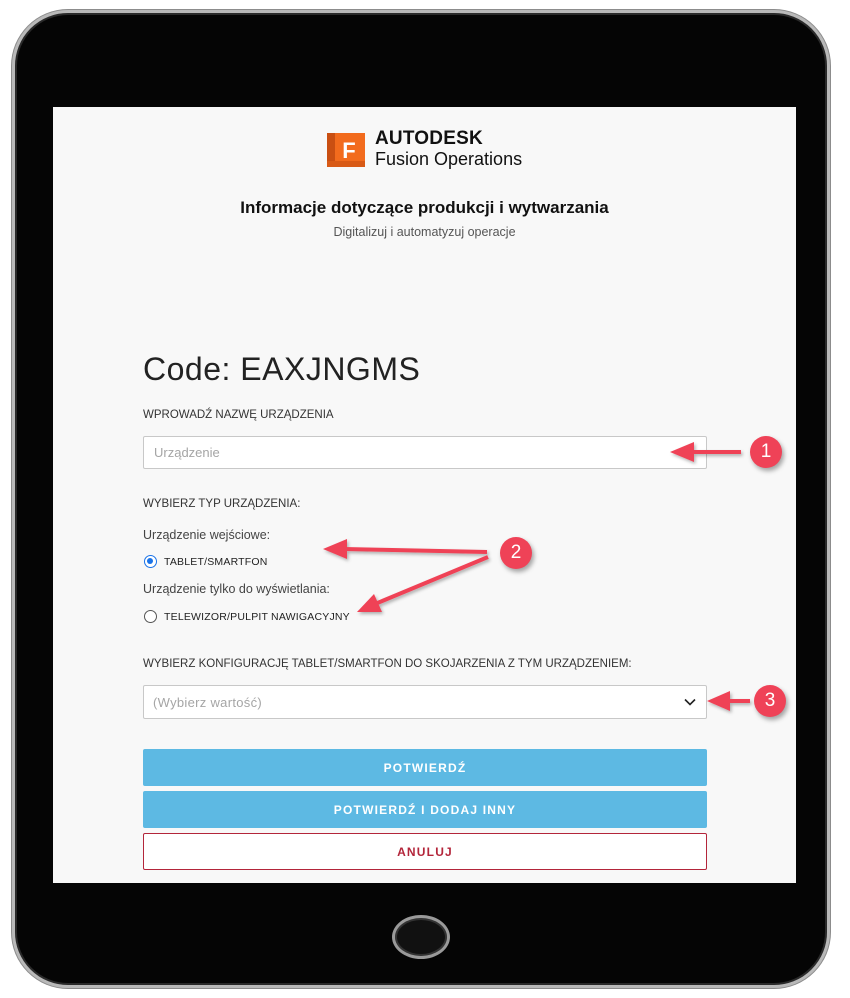  I want to click on cancel-button: ANULUJ, so click(425, 851).